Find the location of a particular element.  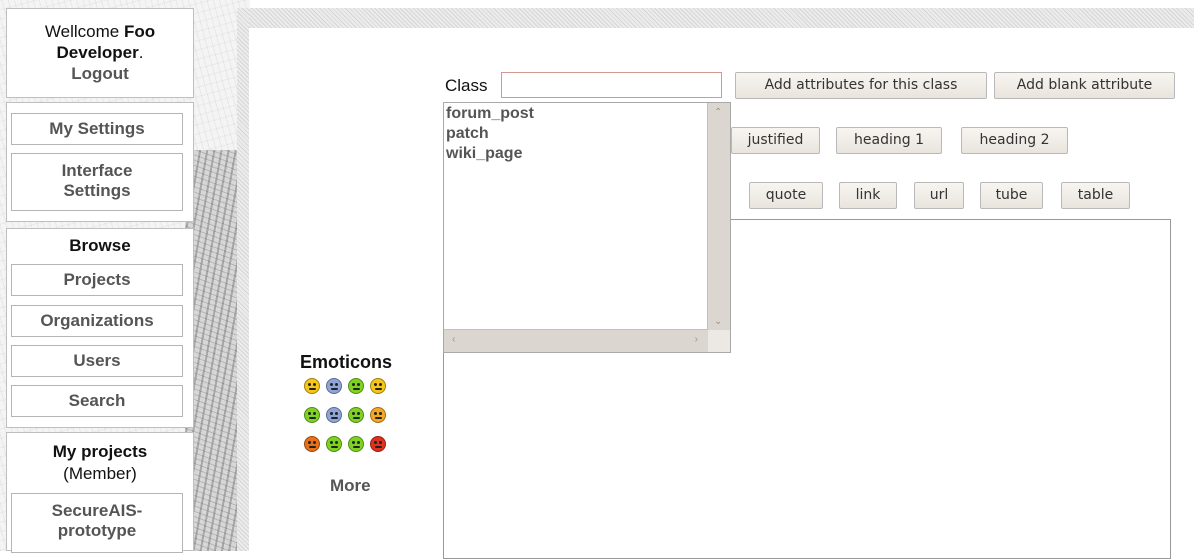

emoticons-heading: Emoticons is located at coordinates (346, 362).